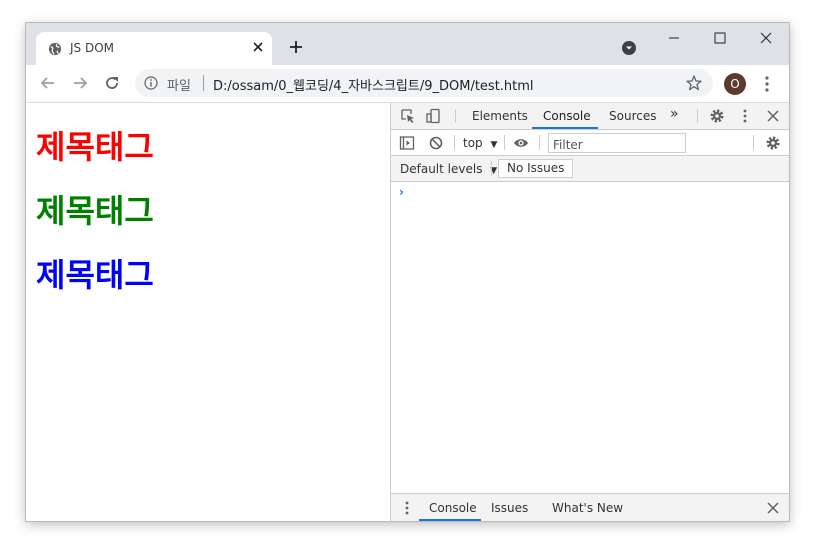 This screenshot has height=552, width=822. I want to click on star-icon, so click(694, 83).